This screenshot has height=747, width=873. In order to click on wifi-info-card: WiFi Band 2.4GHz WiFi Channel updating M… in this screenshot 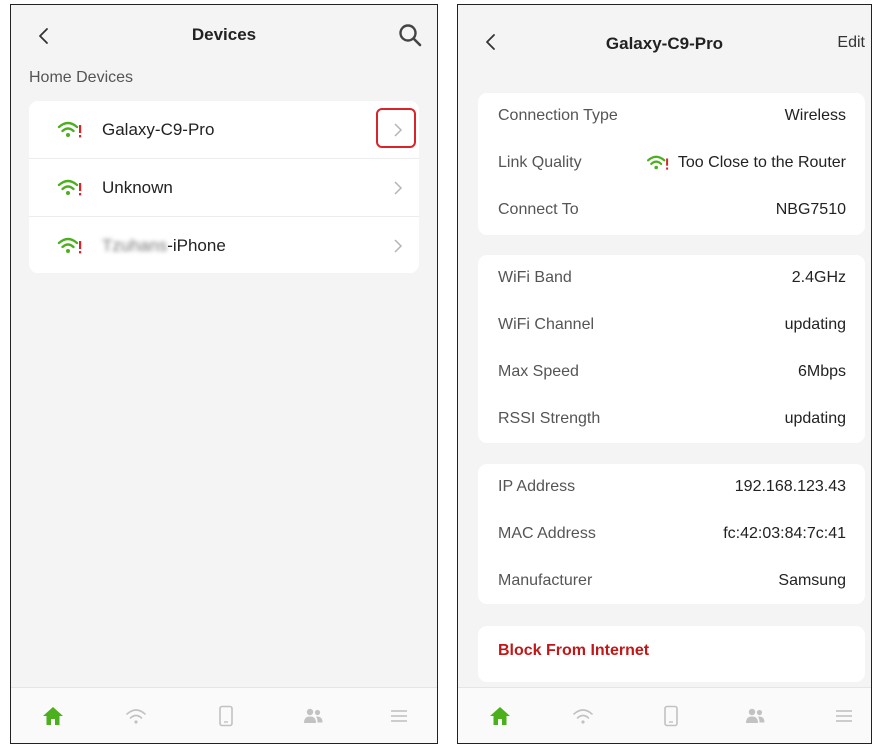, I will do `click(671, 349)`.